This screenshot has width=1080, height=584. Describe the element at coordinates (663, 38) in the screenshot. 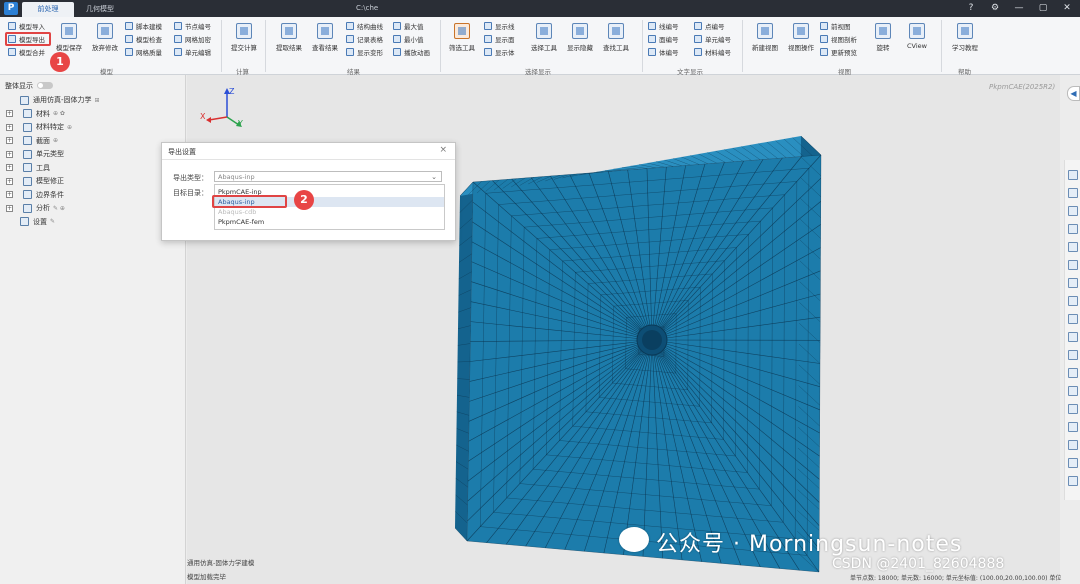

I see `face-number-button: 面编号` at that location.